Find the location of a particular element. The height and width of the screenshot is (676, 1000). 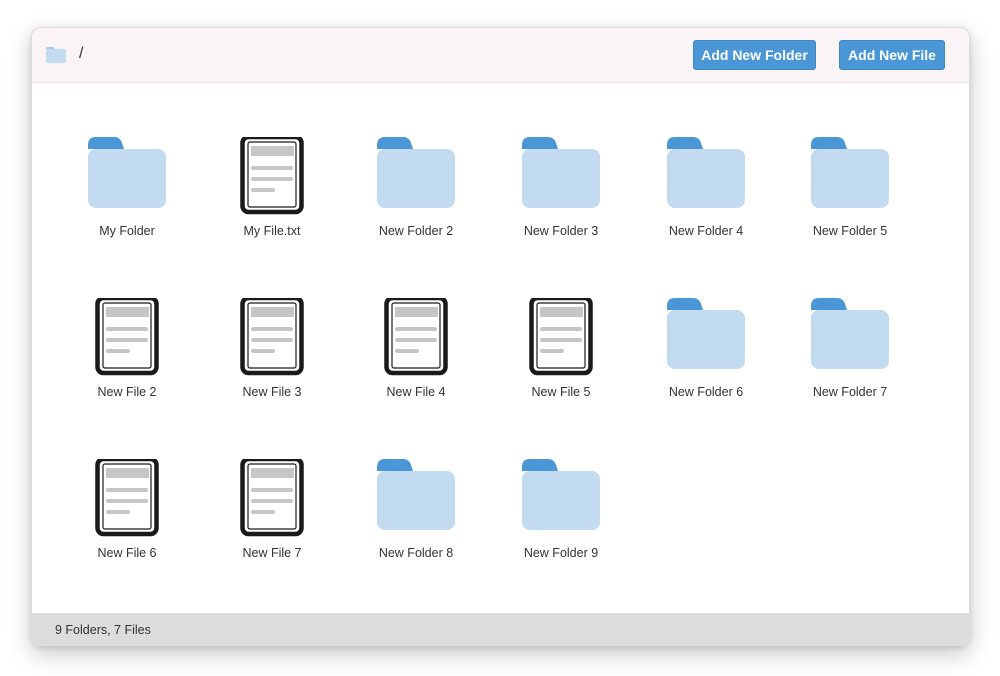

breadcrumb-path: / is located at coordinates (81, 53).